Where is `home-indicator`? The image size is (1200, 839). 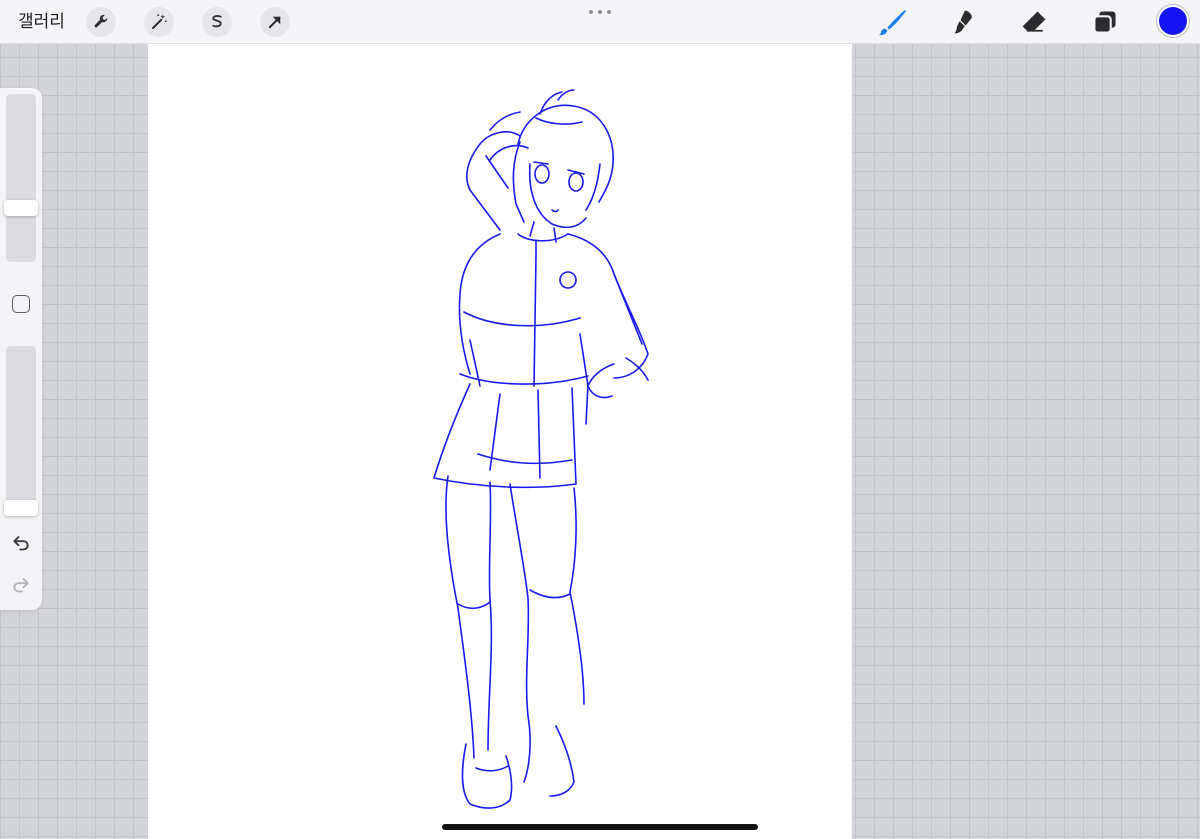 home-indicator is located at coordinates (600, 827).